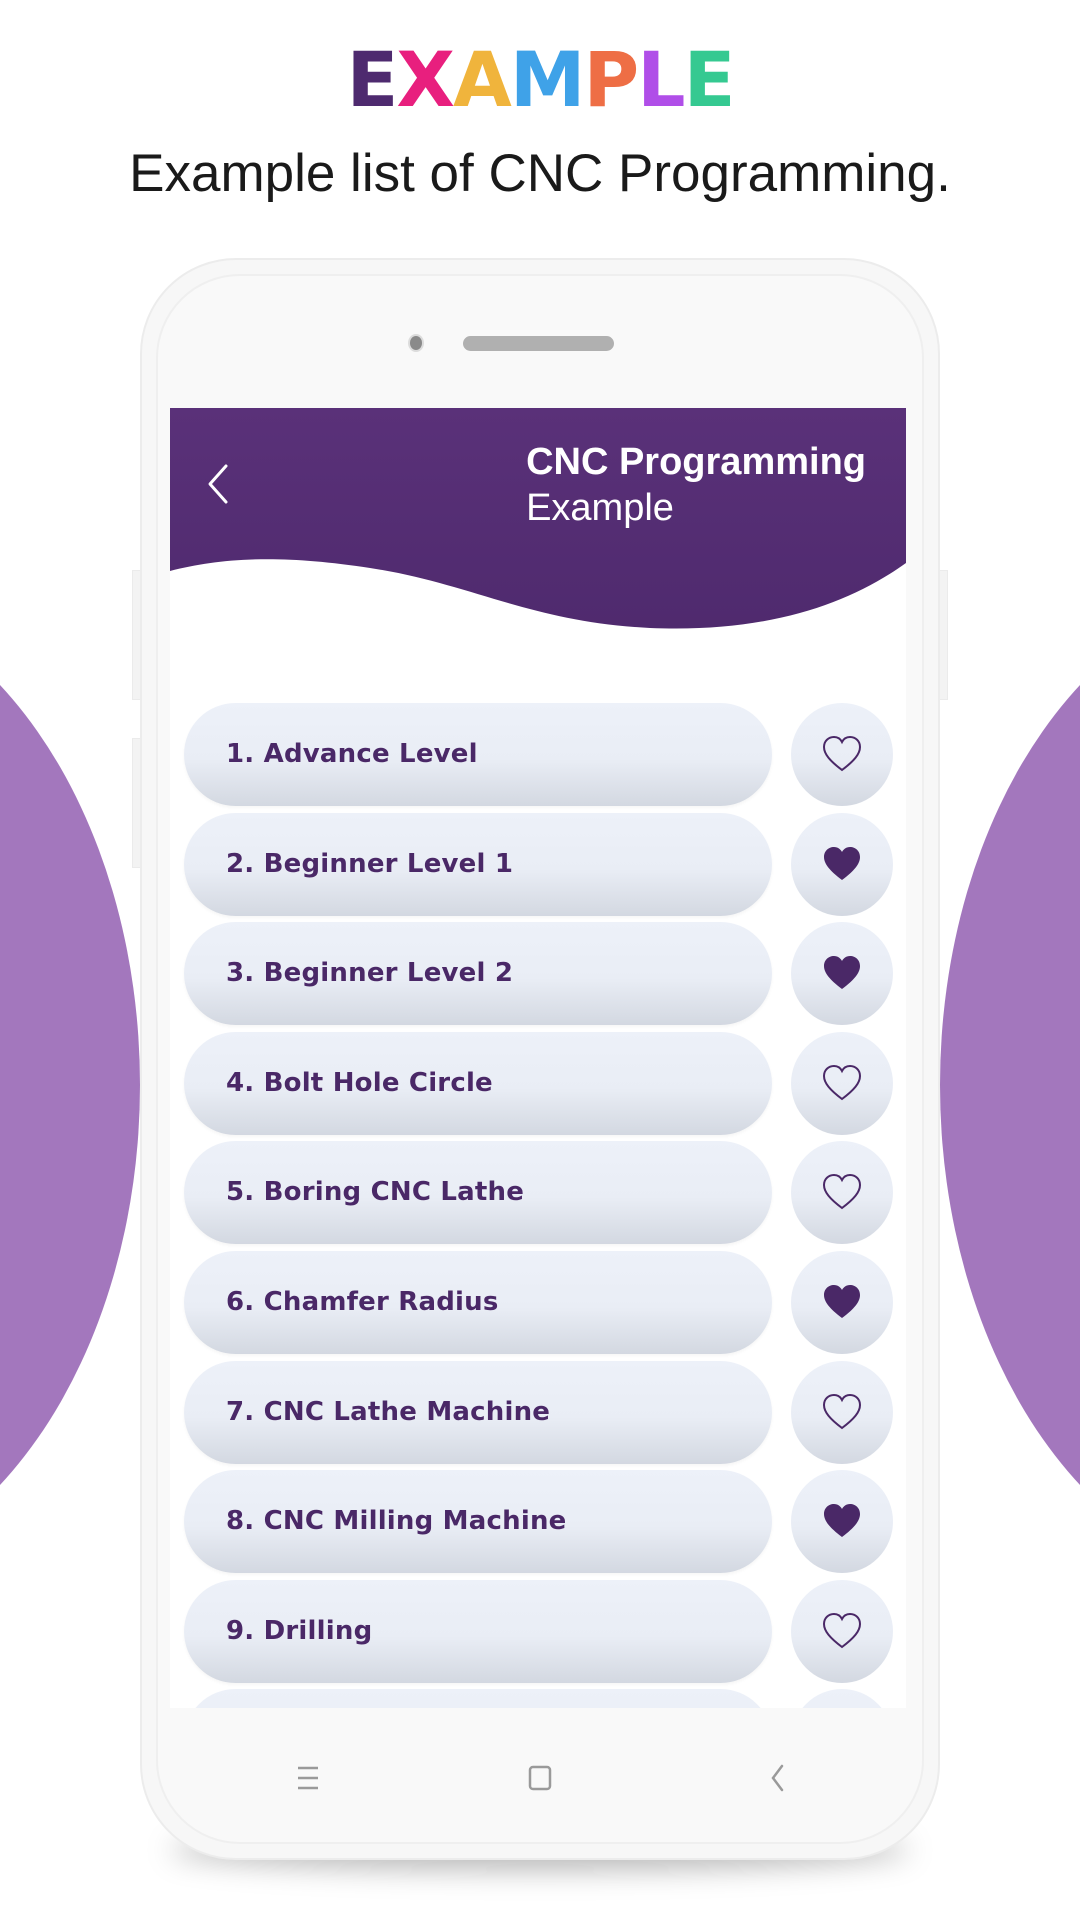 Image resolution: width=1080 pixels, height=1920 pixels. I want to click on topic-item-label: 9. Drilling, so click(299, 1630).